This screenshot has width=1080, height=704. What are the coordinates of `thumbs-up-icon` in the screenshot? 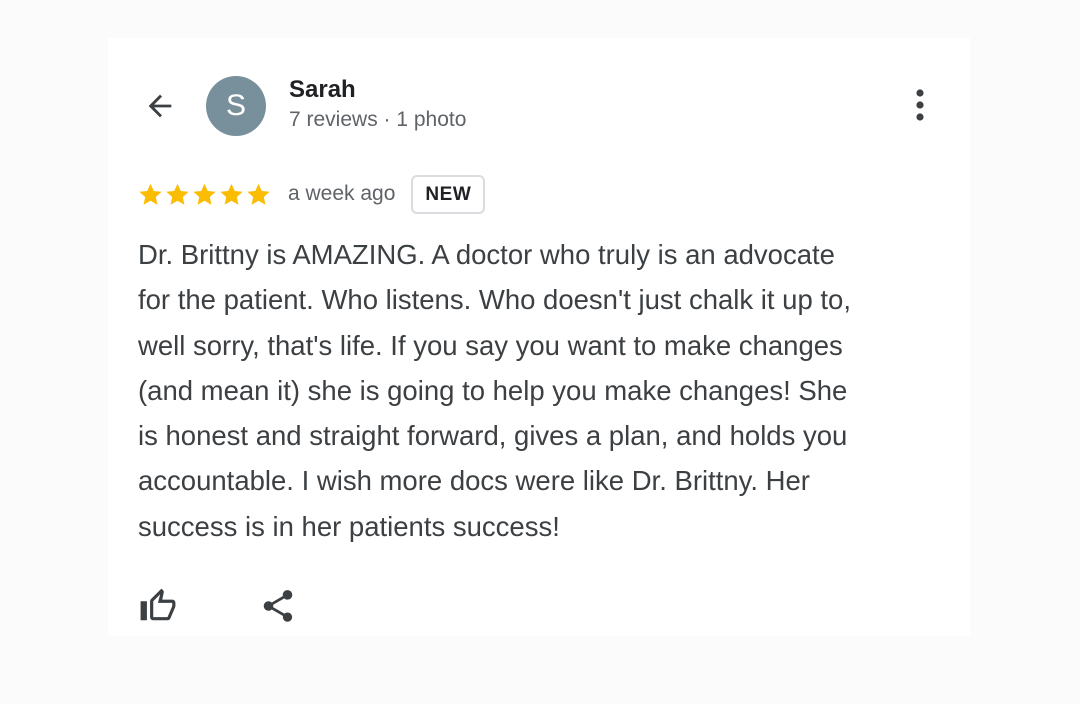 It's located at (158, 604).